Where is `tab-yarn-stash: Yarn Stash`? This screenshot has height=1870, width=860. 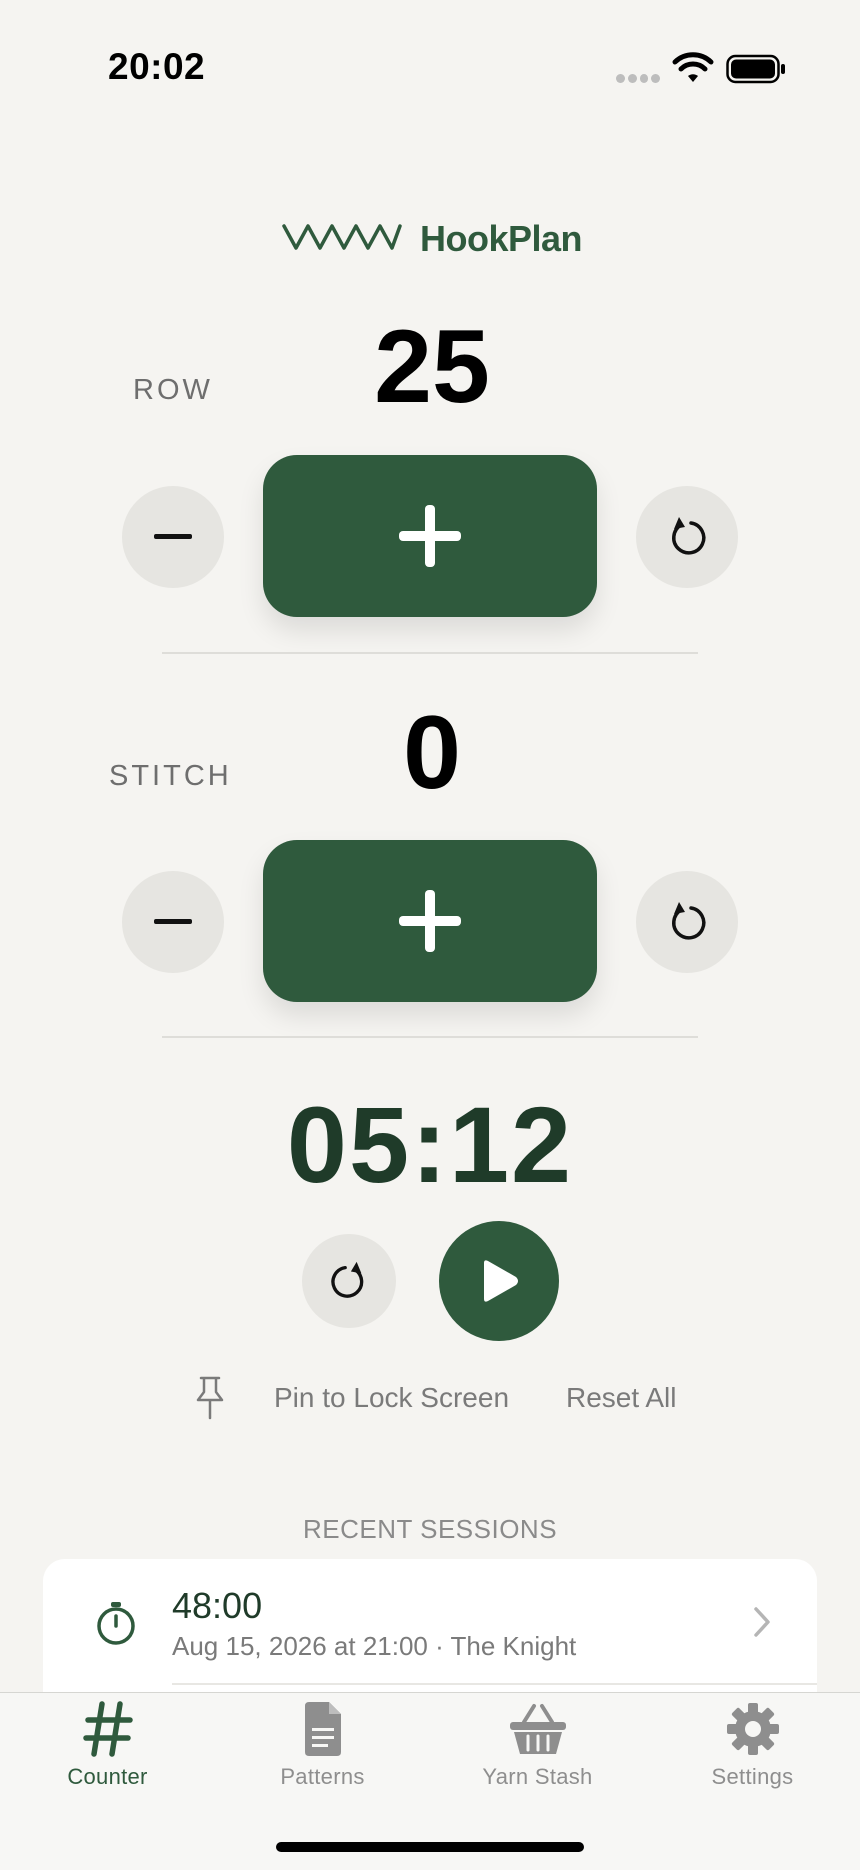
tab-yarn-stash: Yarn Stash is located at coordinates (537, 1745).